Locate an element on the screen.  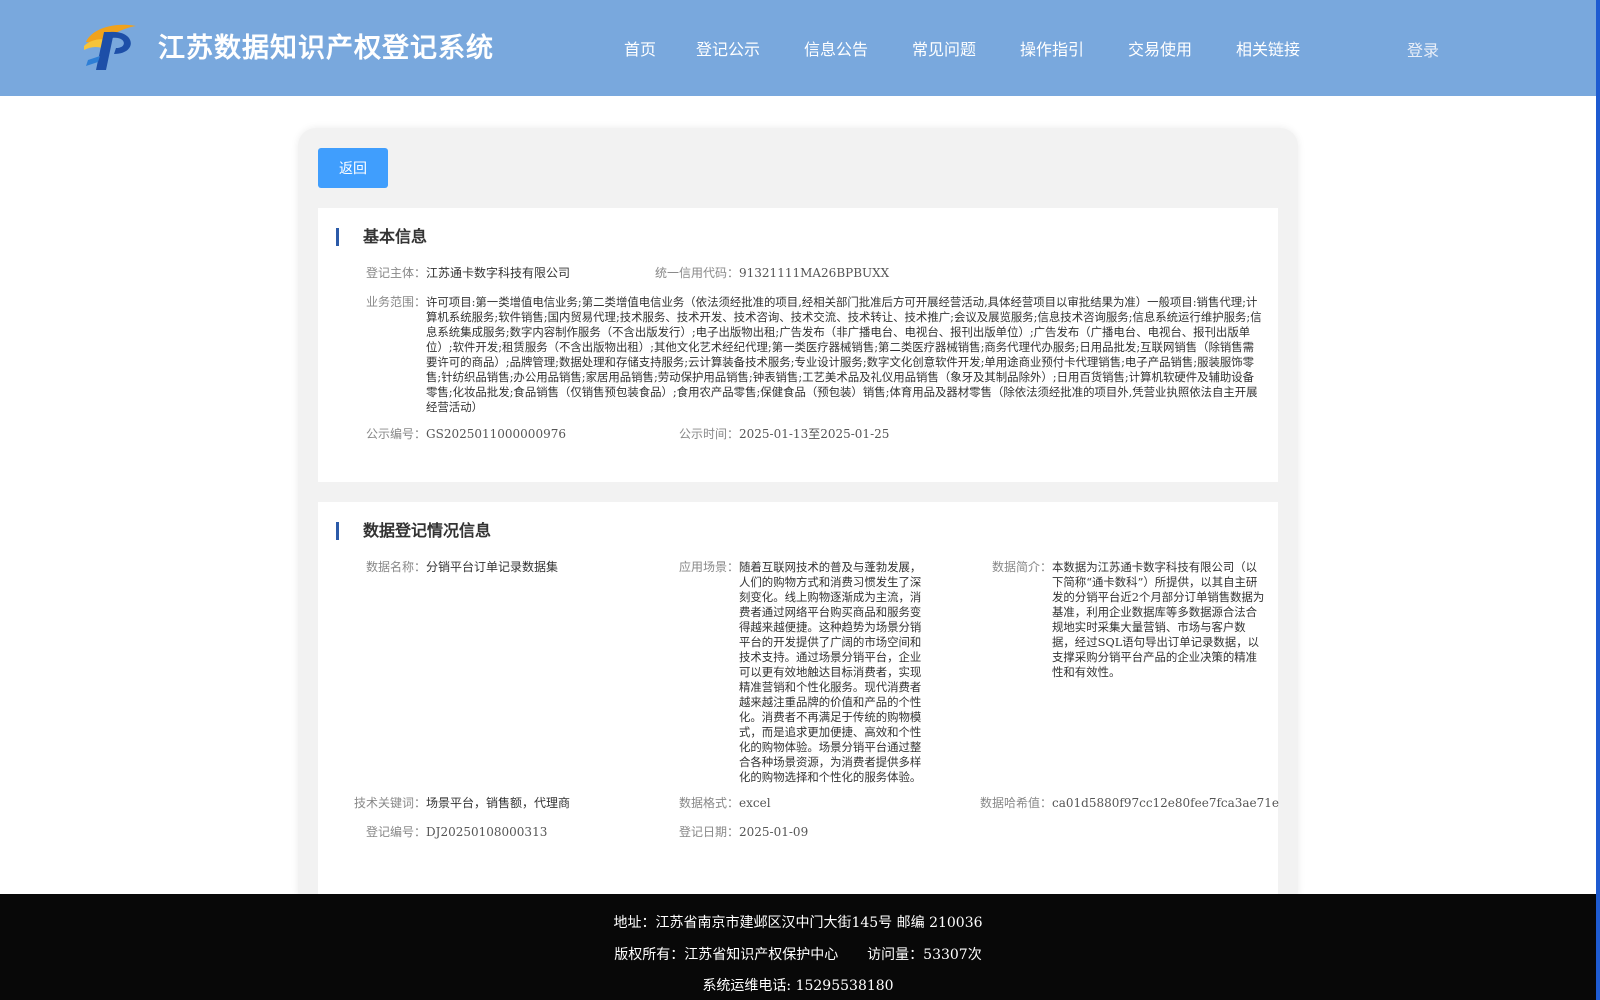
registration-date-label: 登记日期： is located at coordinates (709, 832).